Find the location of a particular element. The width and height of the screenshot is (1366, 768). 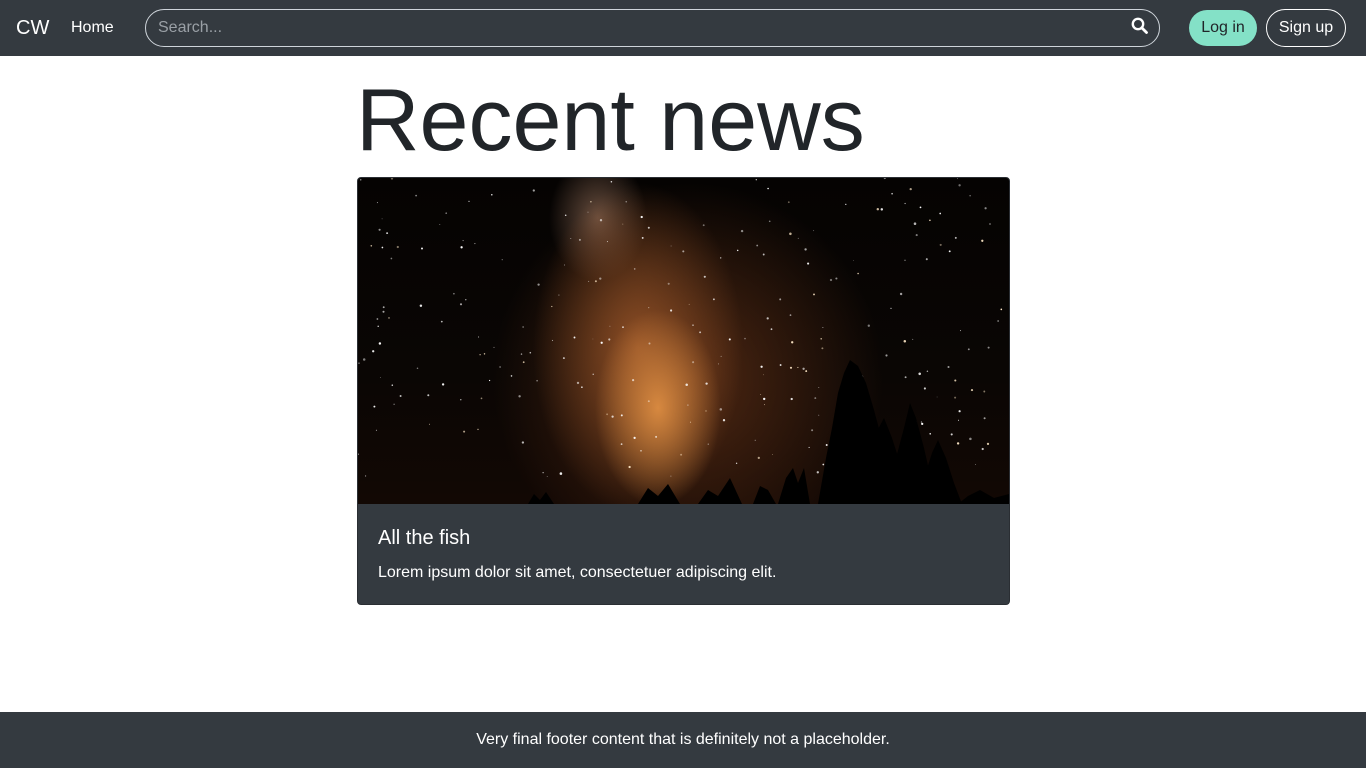

search-button is located at coordinates (1139, 28).